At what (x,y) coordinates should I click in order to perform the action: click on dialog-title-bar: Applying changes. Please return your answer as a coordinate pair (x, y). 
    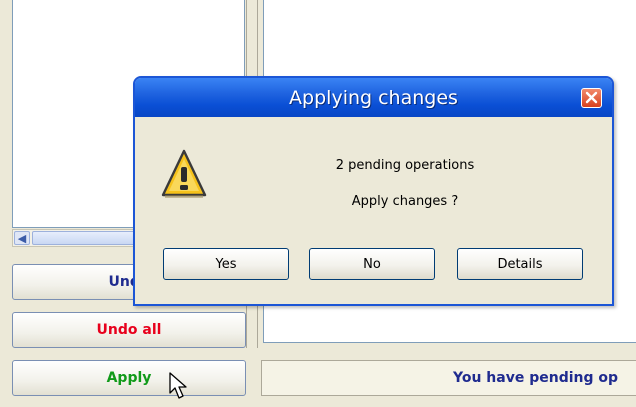
    Looking at the image, I should click on (373, 97).